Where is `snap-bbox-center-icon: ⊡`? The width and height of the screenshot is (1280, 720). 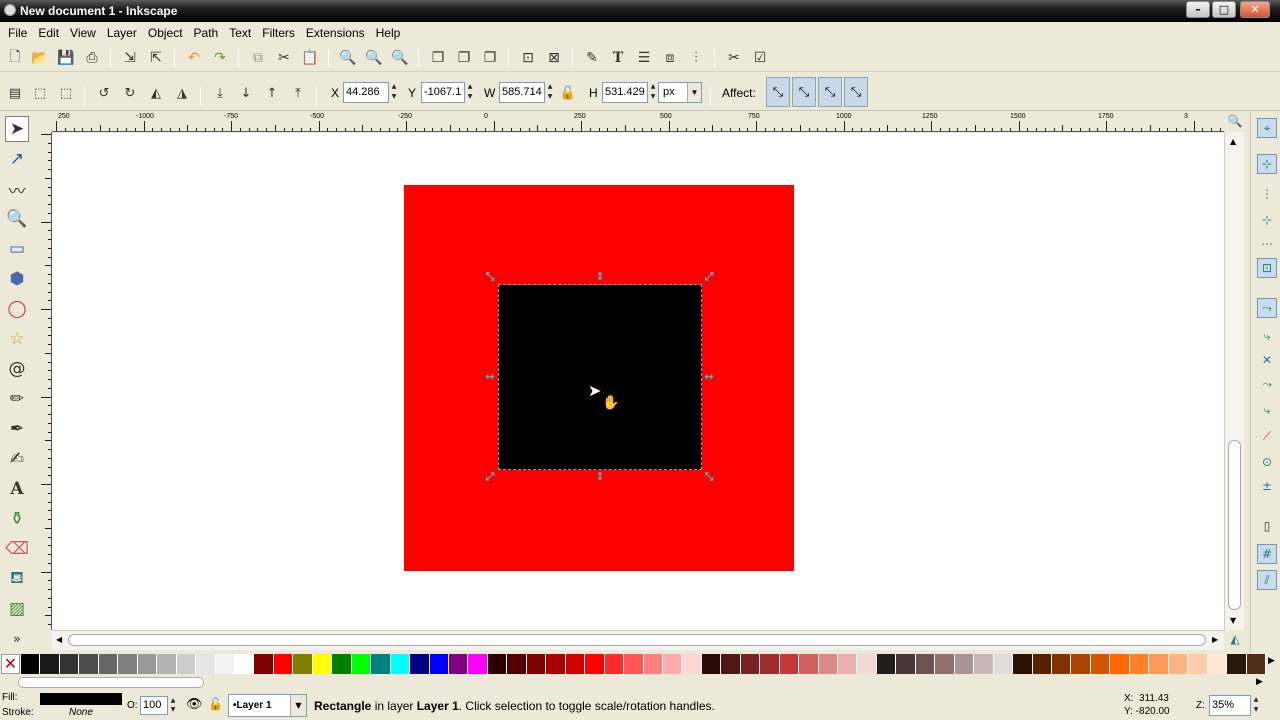
snap-bbox-center-icon: ⊡ is located at coordinates (1267, 268).